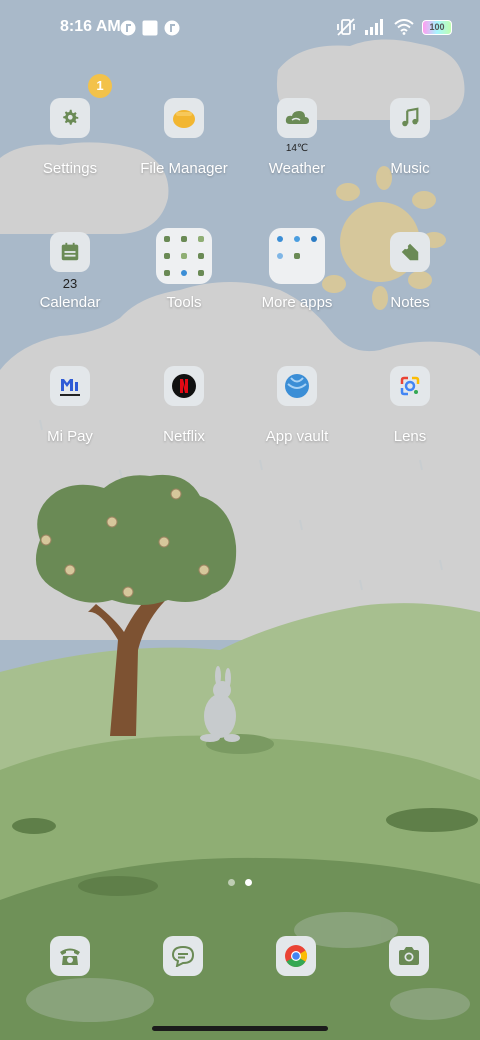 This screenshot has width=480, height=1040. Describe the element at coordinates (240, 1028) in the screenshot. I see `gesture-navigation-bar` at that location.